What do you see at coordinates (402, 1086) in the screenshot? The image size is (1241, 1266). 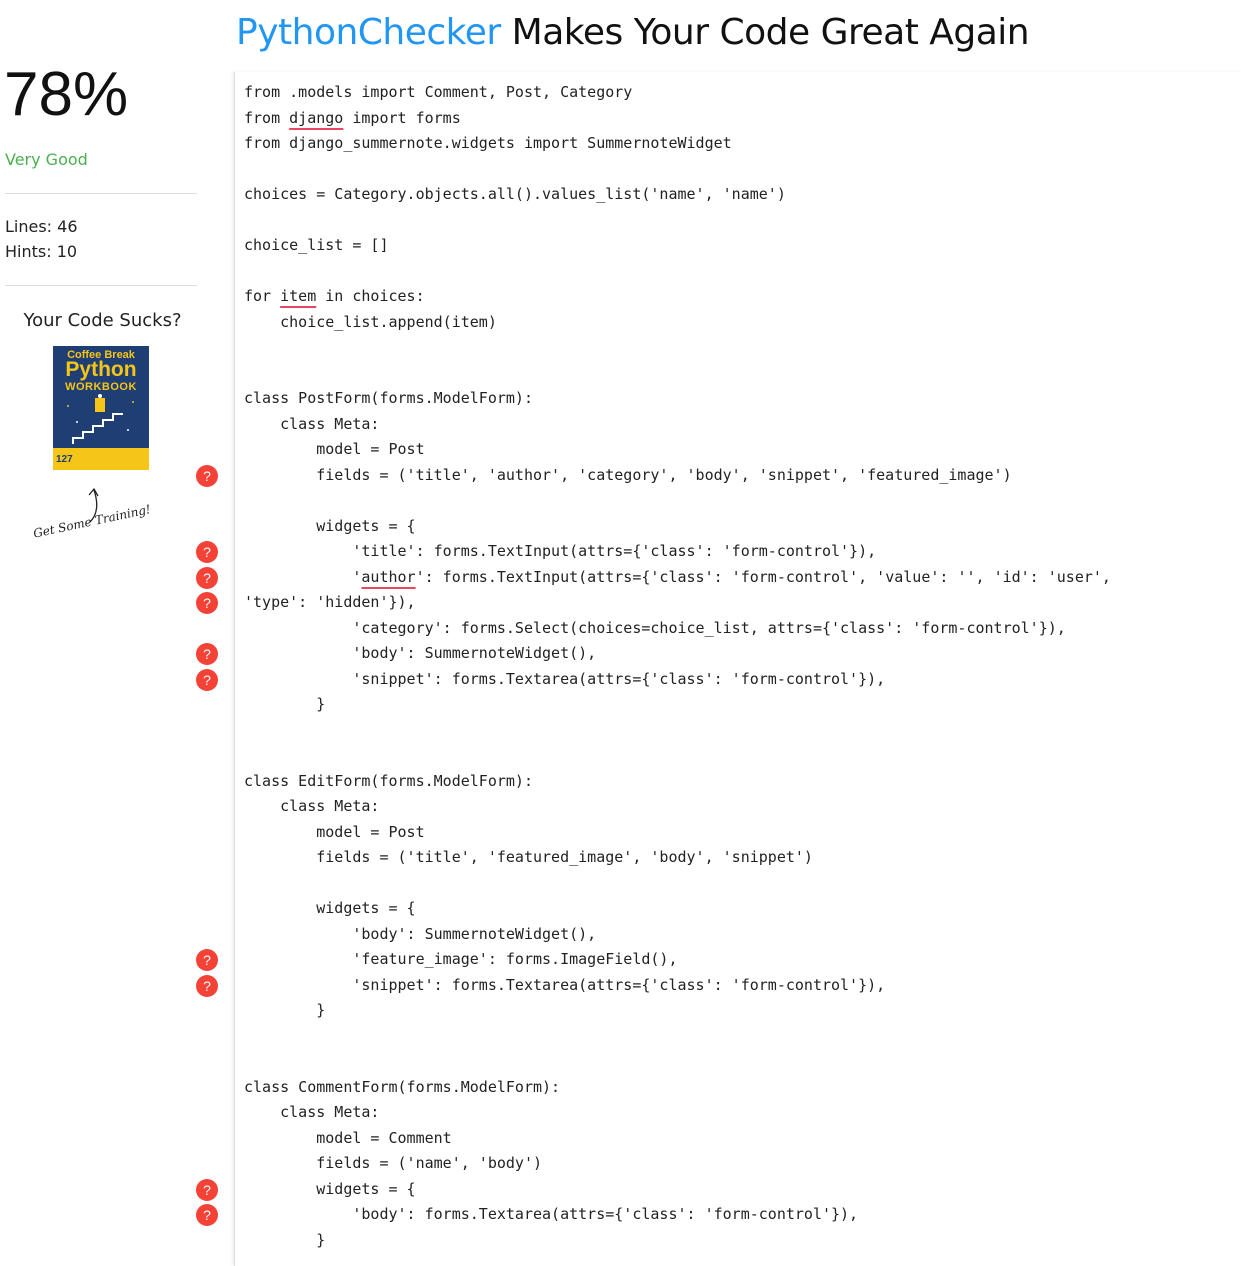 I see `code-line: class CommentForm(forms.ModelForm):` at bounding box center [402, 1086].